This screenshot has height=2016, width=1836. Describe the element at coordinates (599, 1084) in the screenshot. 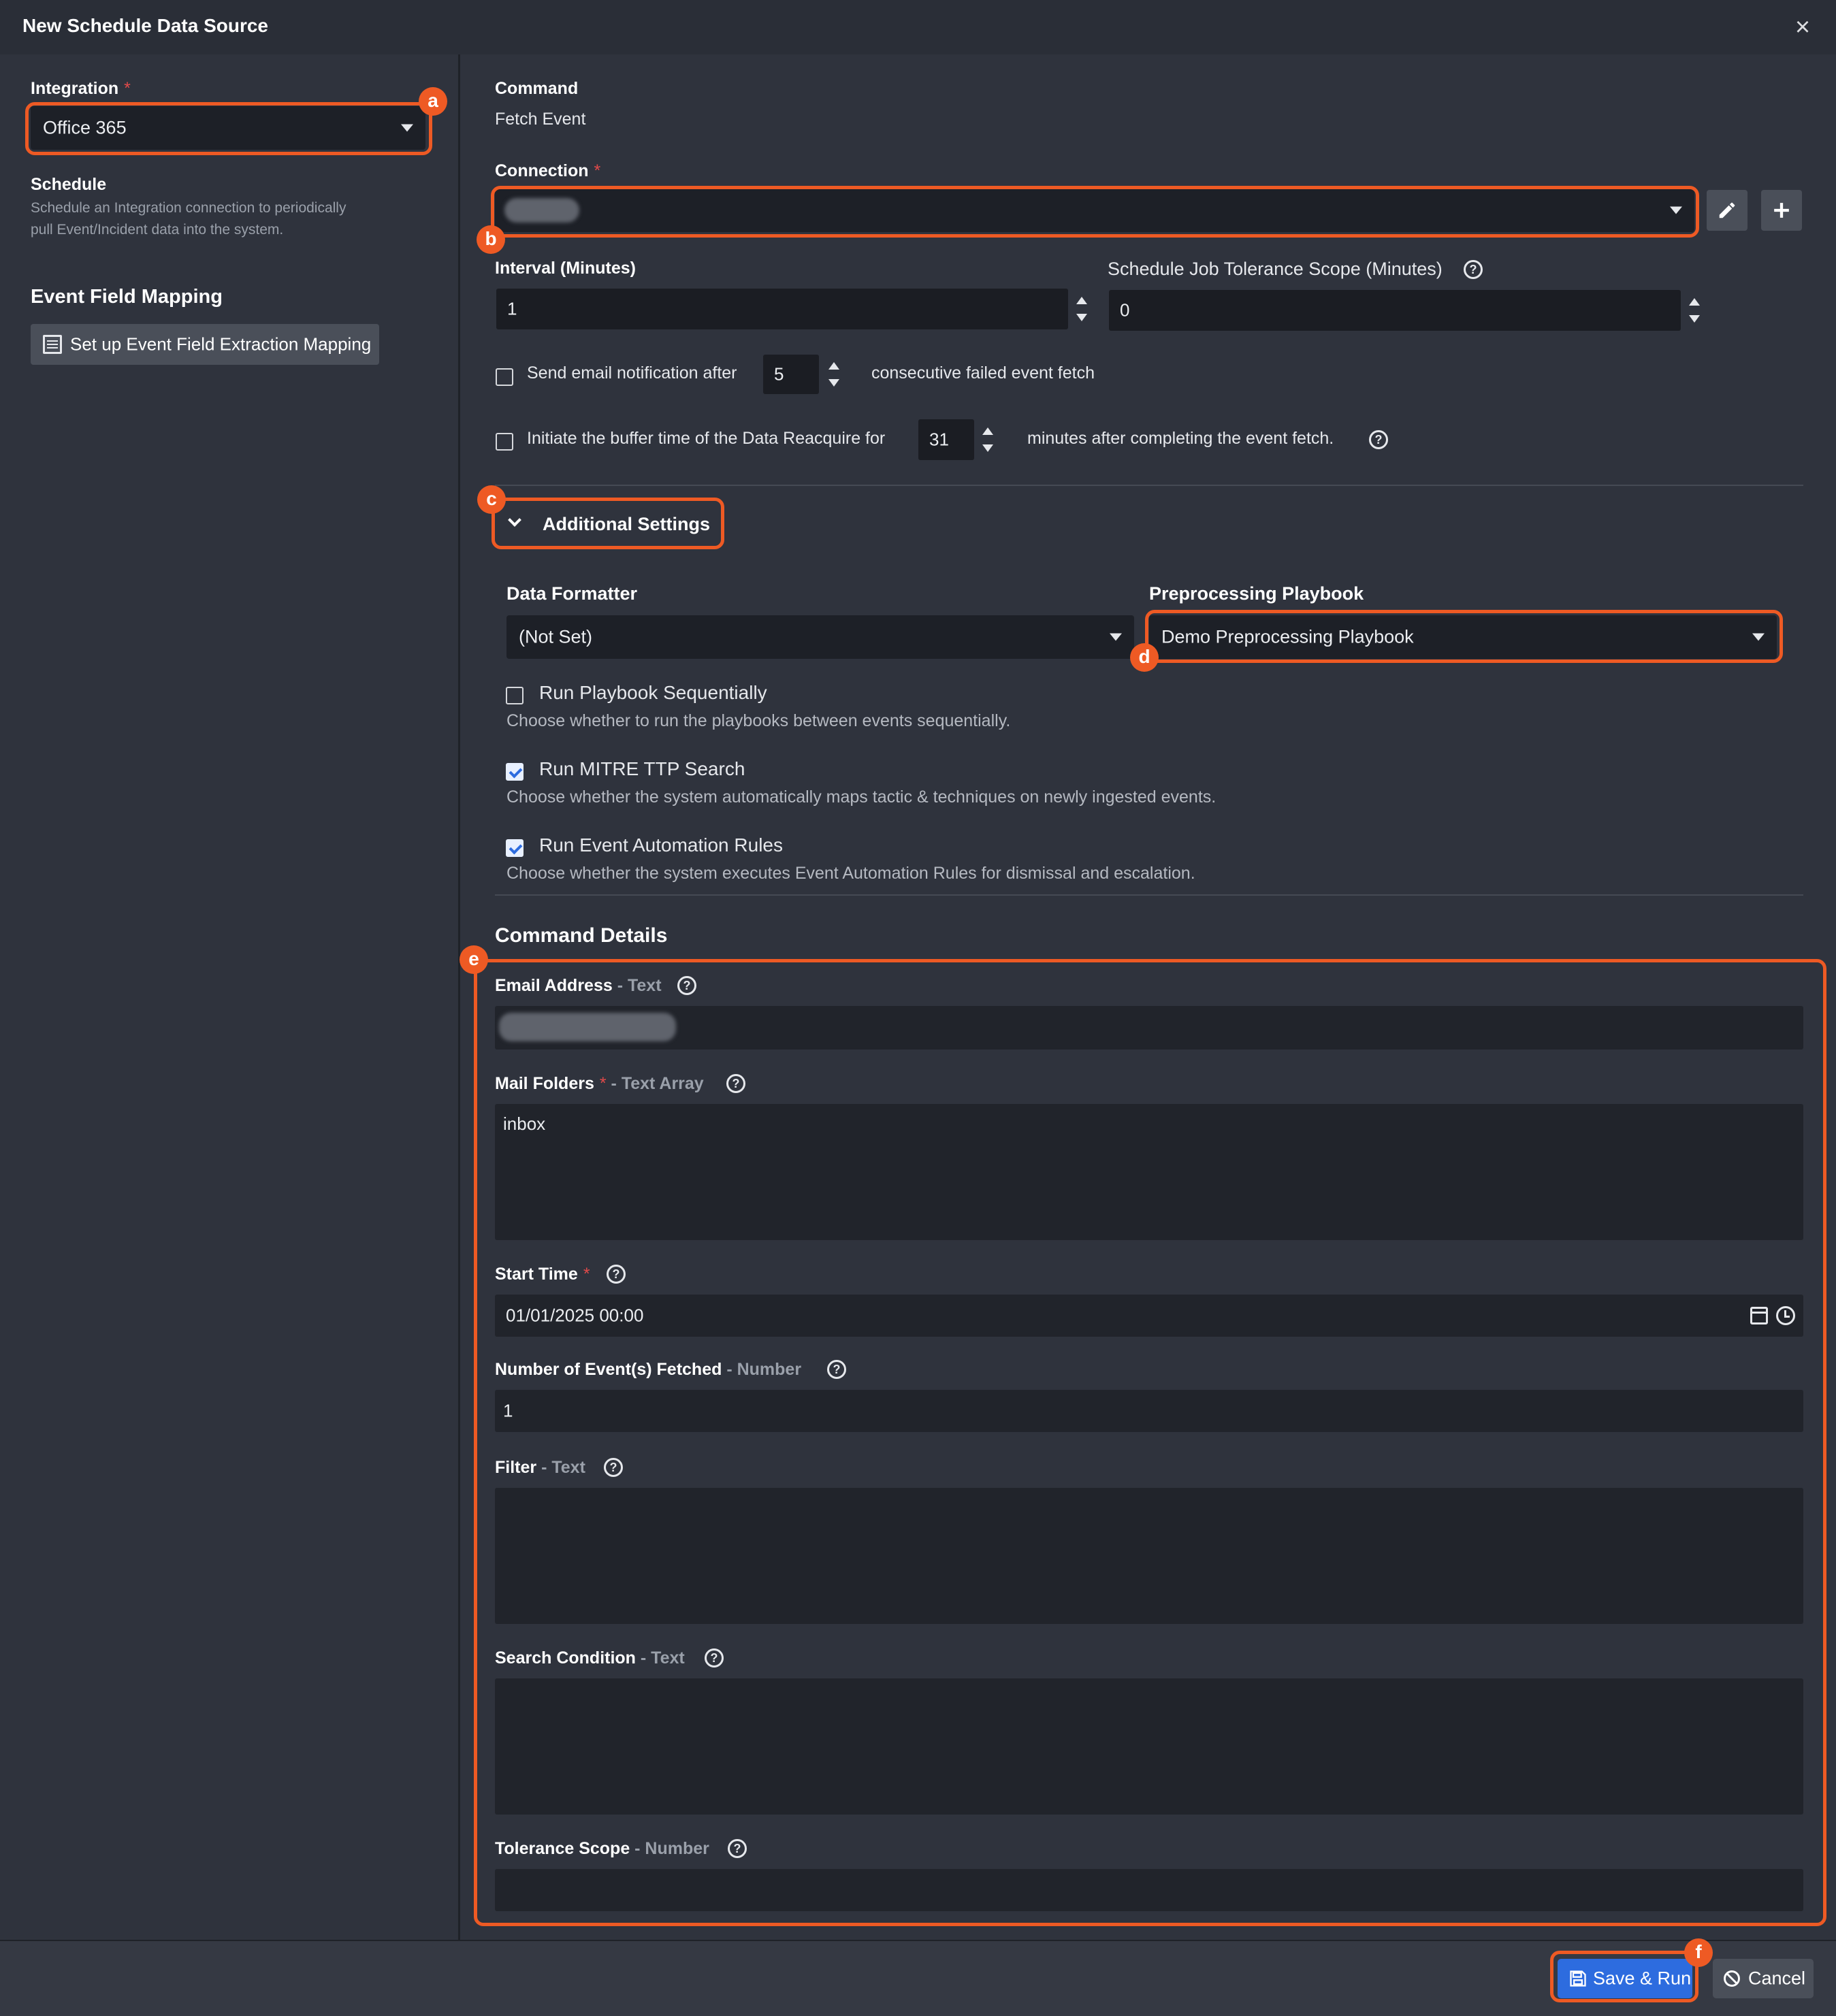

I see `mail-folders-label: Mail Folders * - Text Array` at that location.